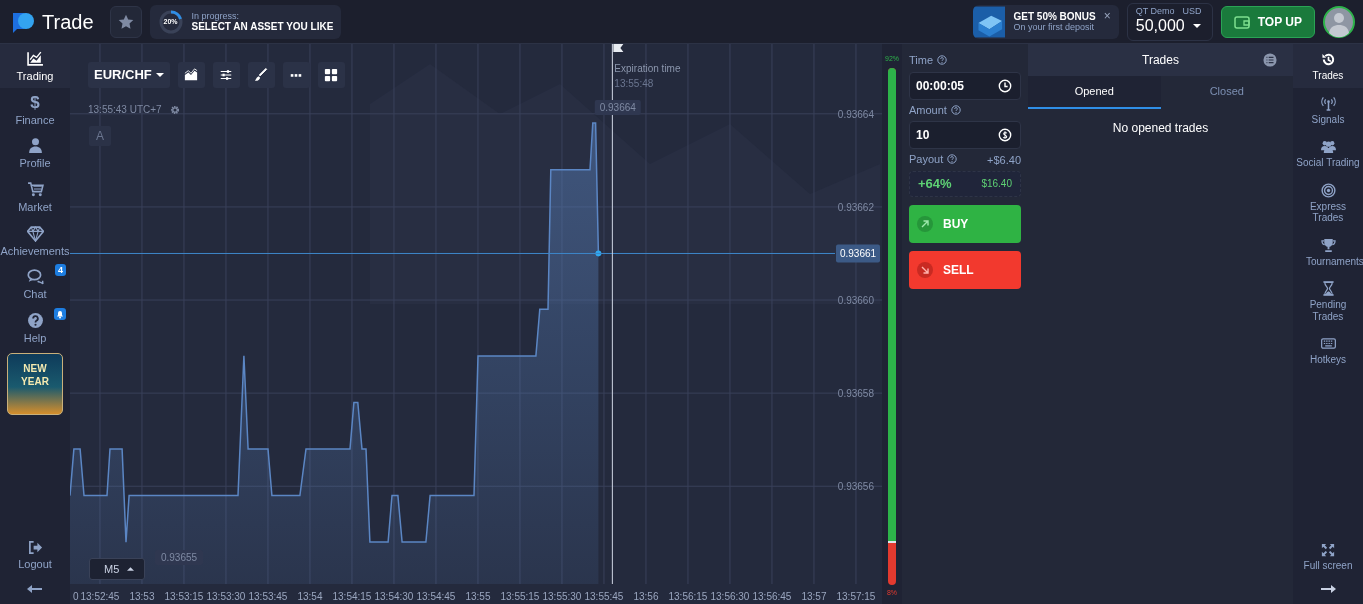  What do you see at coordinates (520, 596) in the screenshot?
I see `axis-label: 13:55:15` at bounding box center [520, 596].